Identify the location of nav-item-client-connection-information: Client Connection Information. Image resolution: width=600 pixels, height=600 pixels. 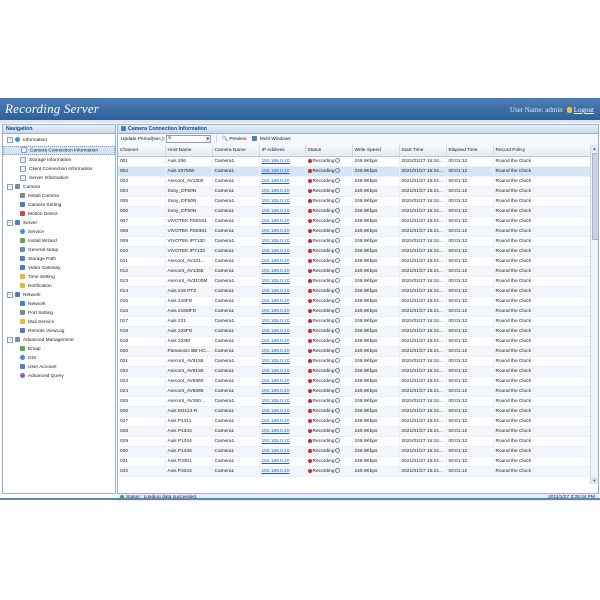
(59, 169).